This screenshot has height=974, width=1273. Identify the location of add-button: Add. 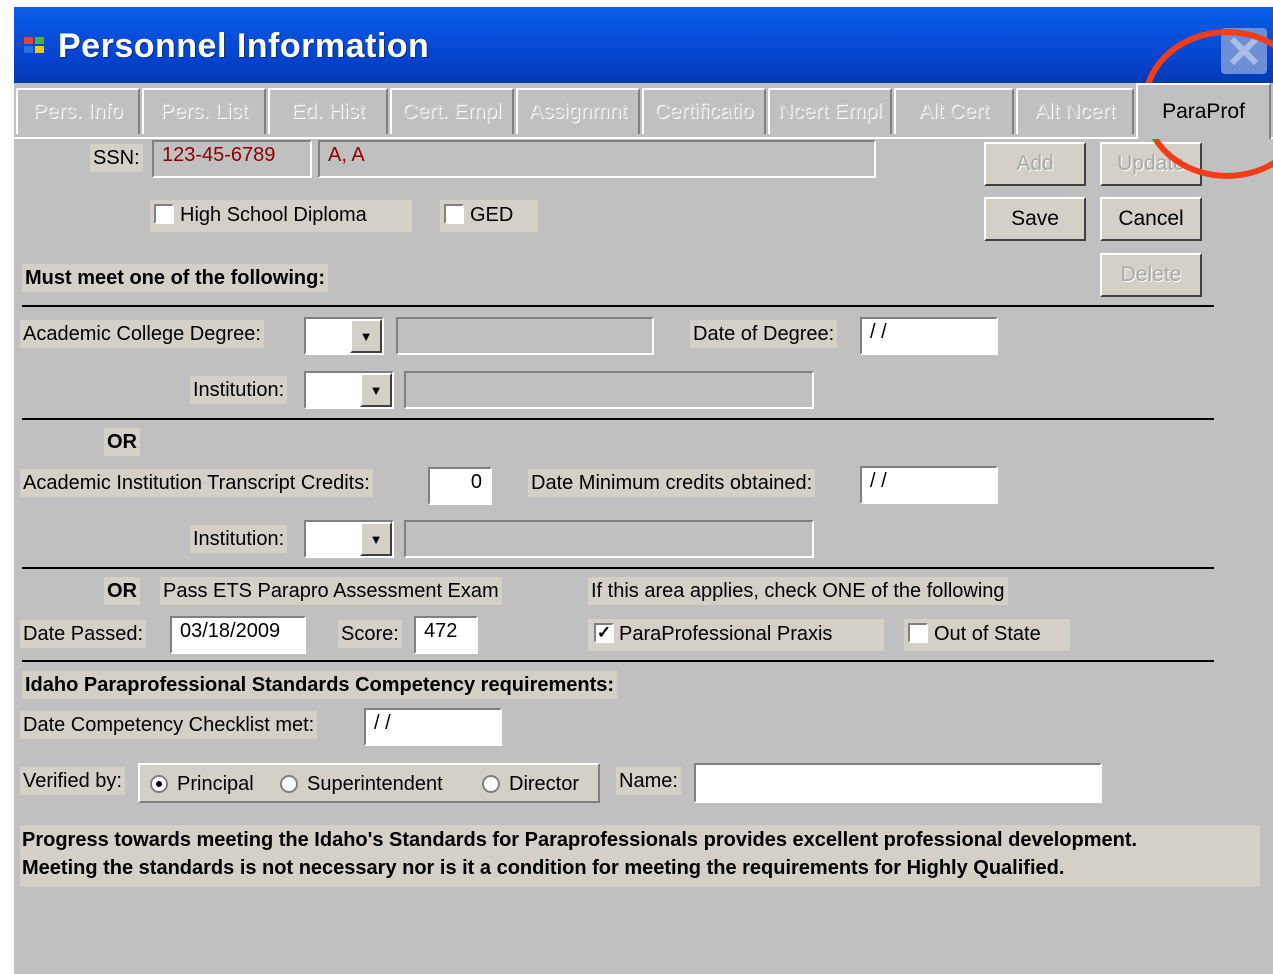
(1035, 164).